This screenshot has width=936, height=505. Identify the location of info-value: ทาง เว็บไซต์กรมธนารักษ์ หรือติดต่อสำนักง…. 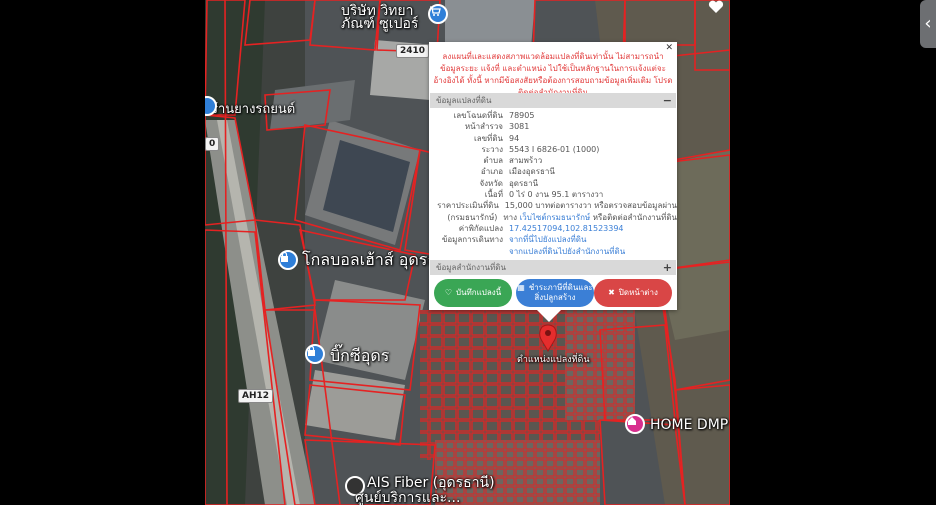
(590, 217).